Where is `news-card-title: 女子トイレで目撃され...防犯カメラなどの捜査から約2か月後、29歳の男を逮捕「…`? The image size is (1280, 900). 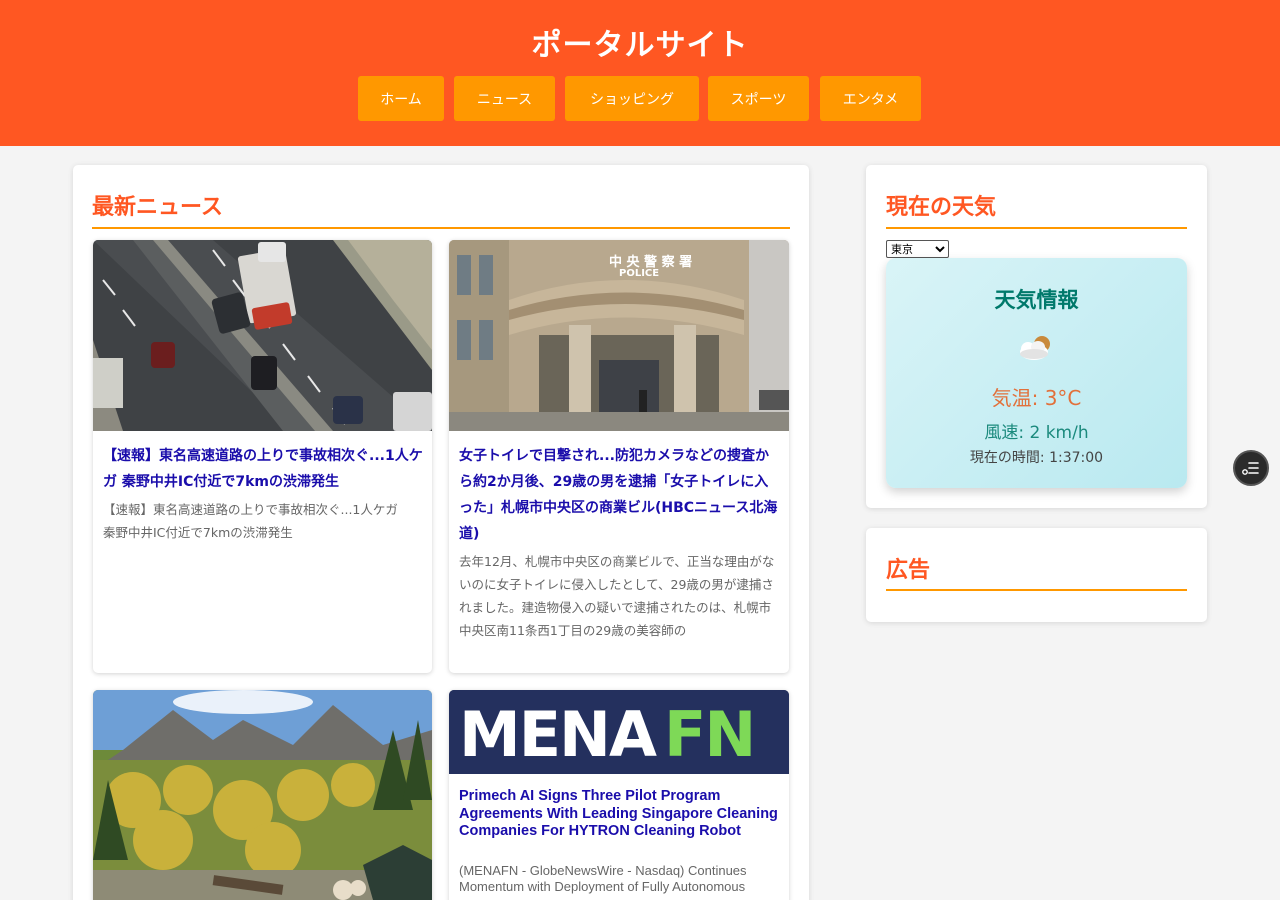 news-card-title: 女子トイレで目撃され...防犯カメラなどの捜査から約2か月後、29歳の男を逮捕「… is located at coordinates (620, 495).